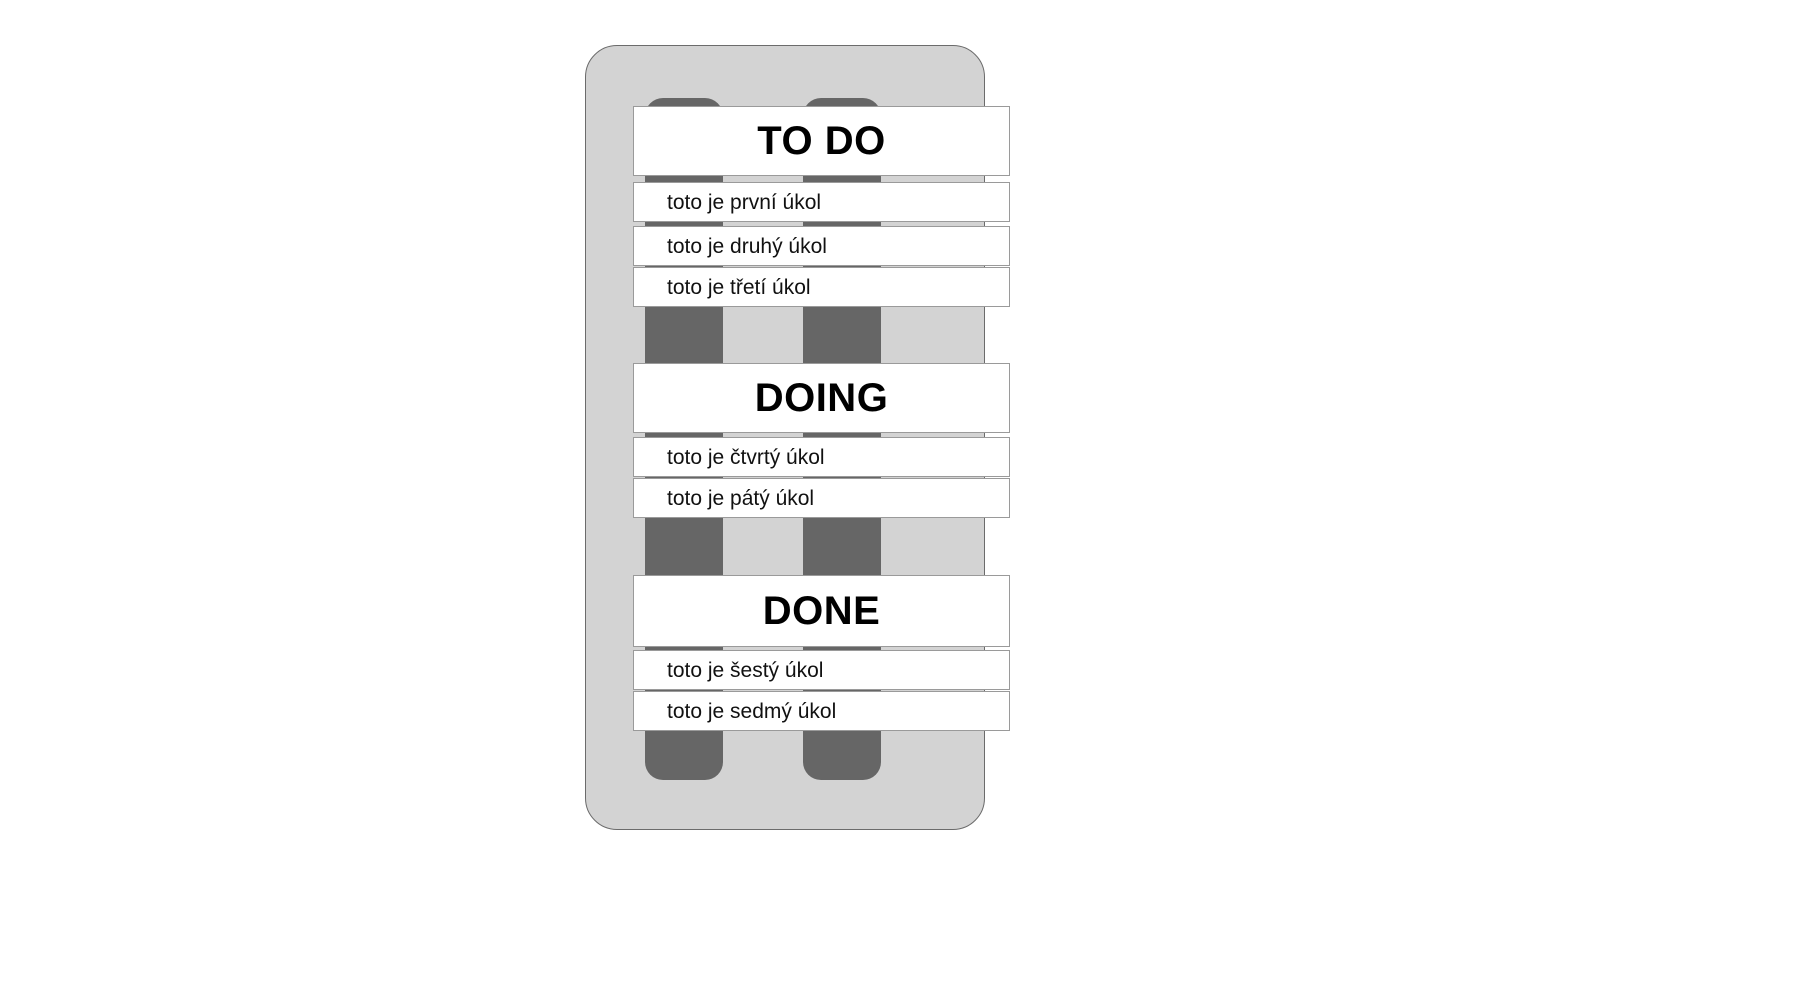 This screenshot has height=1000, width=1795. What do you see at coordinates (739, 287) in the screenshot?
I see `task-label: toto je třetí úkol` at bounding box center [739, 287].